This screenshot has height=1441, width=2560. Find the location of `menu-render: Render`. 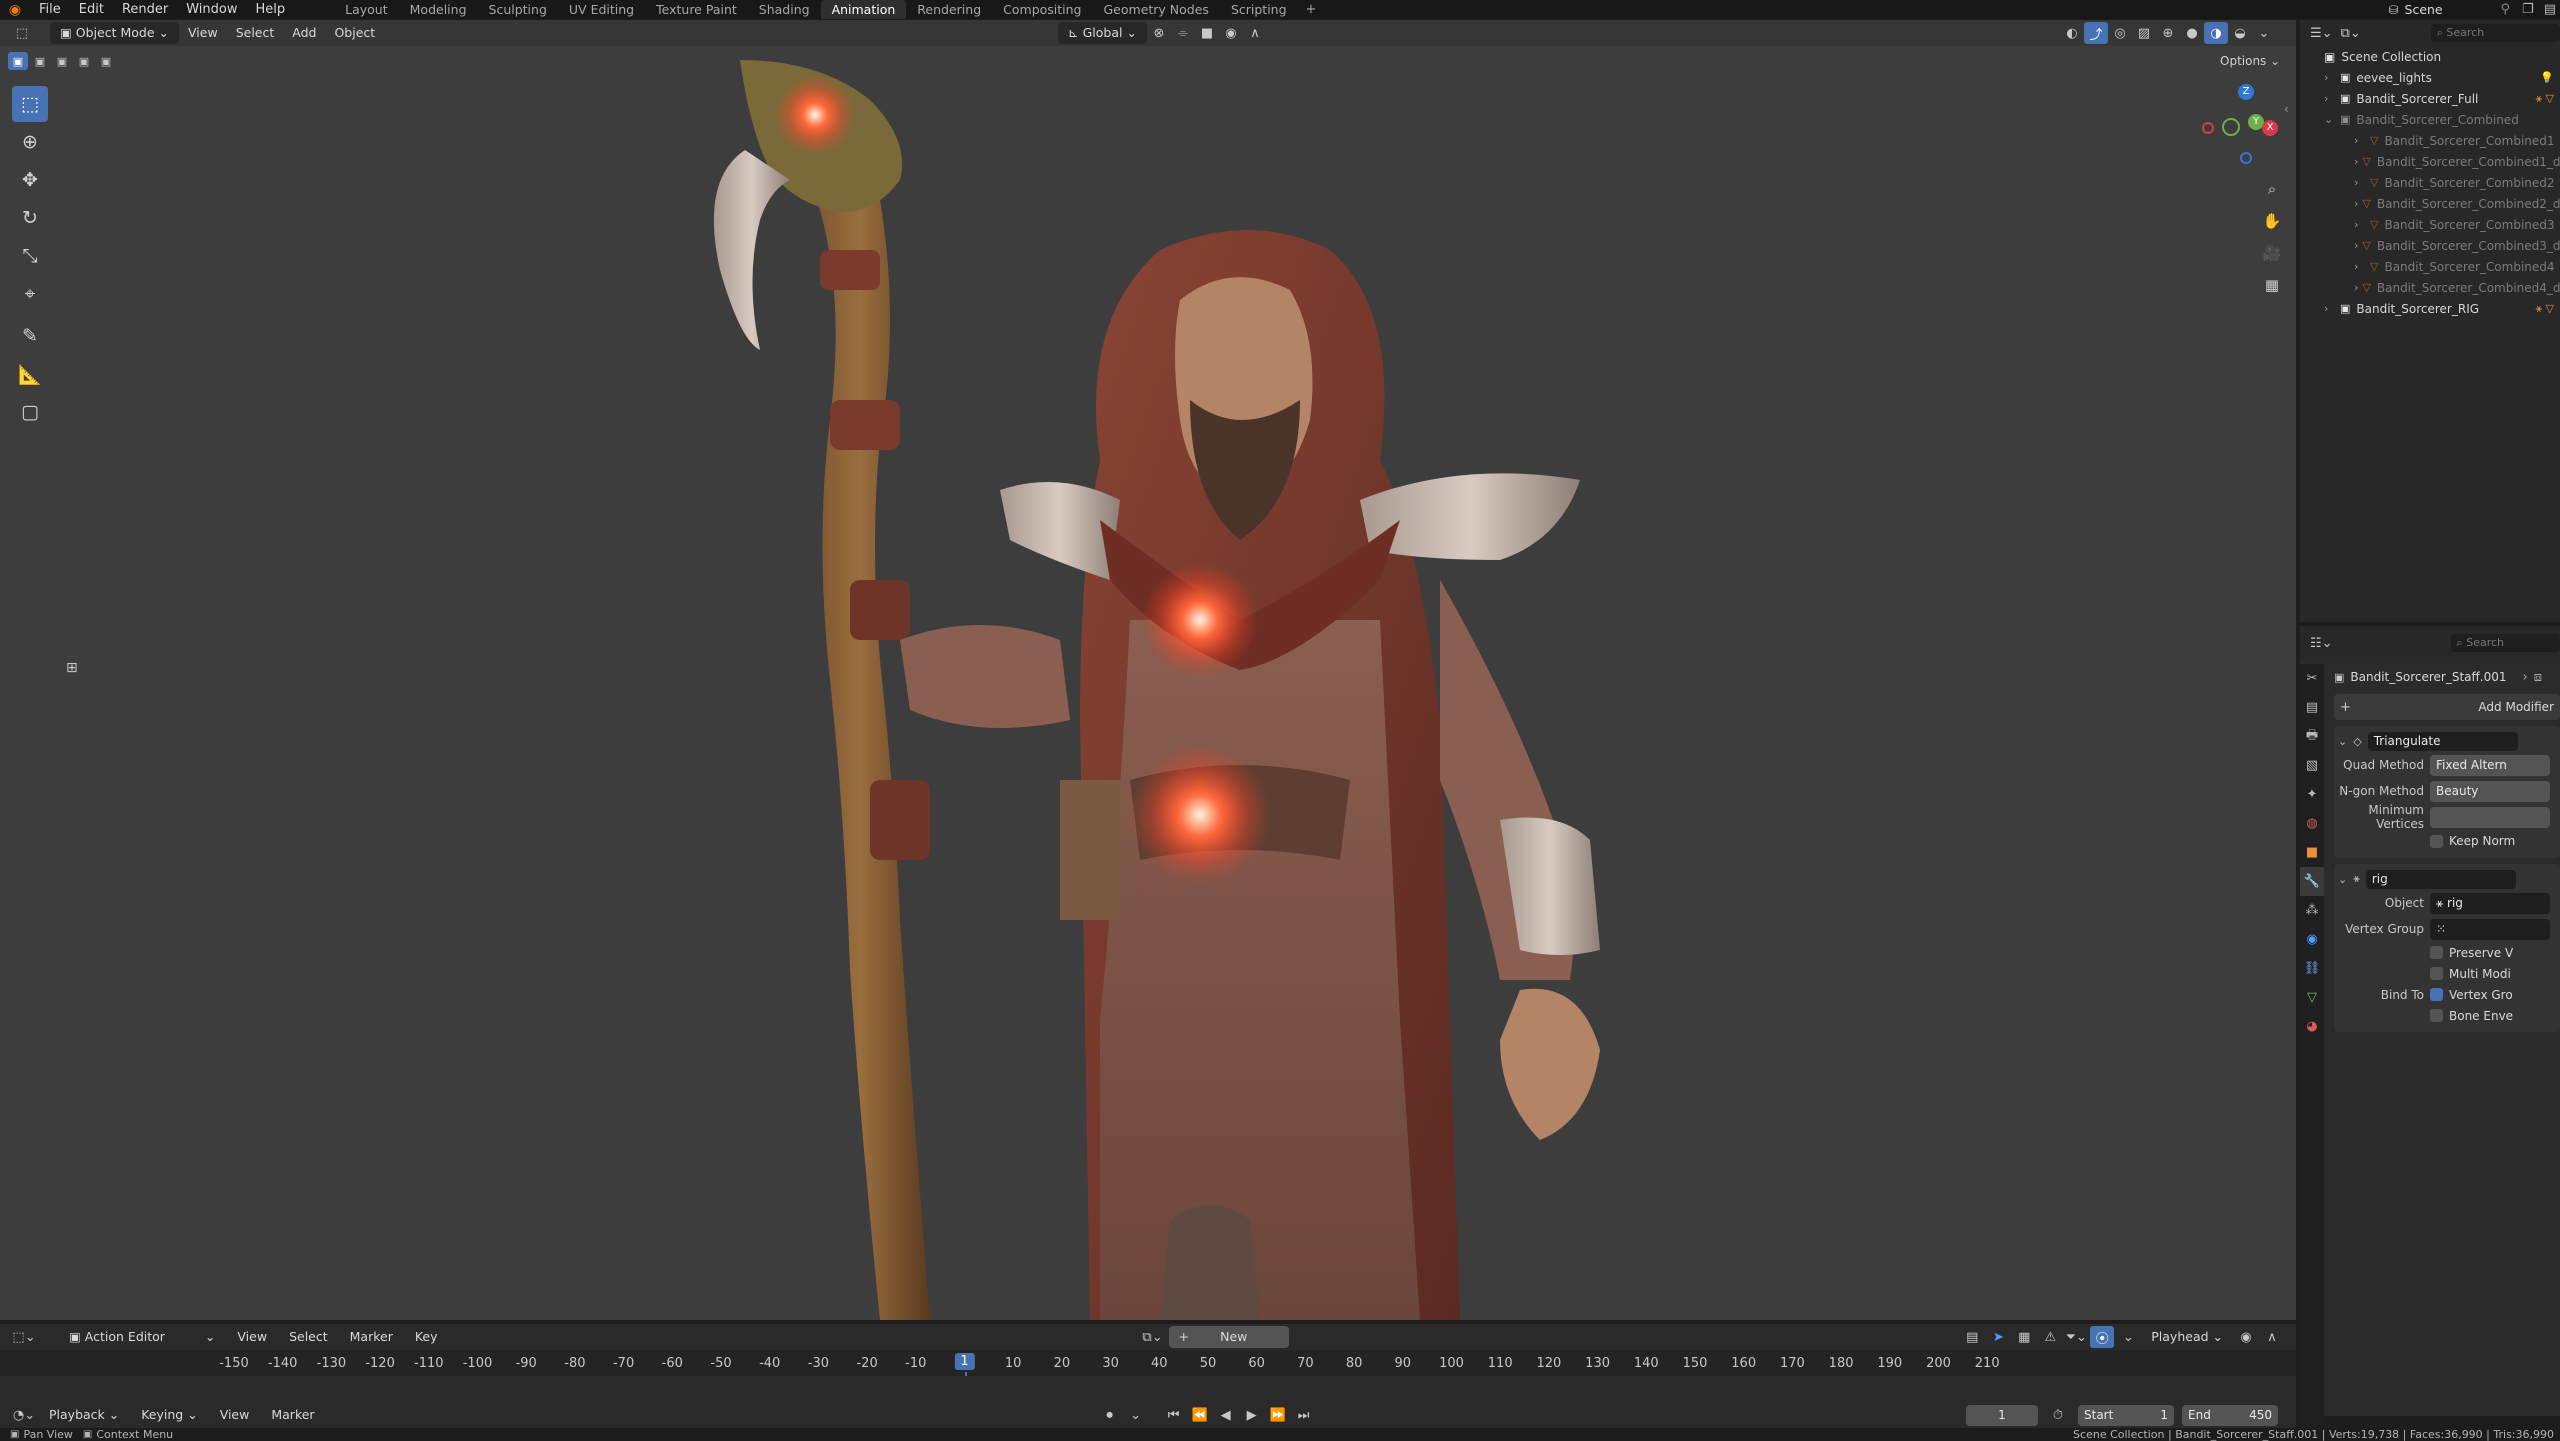

menu-render: Render is located at coordinates (145, 9).